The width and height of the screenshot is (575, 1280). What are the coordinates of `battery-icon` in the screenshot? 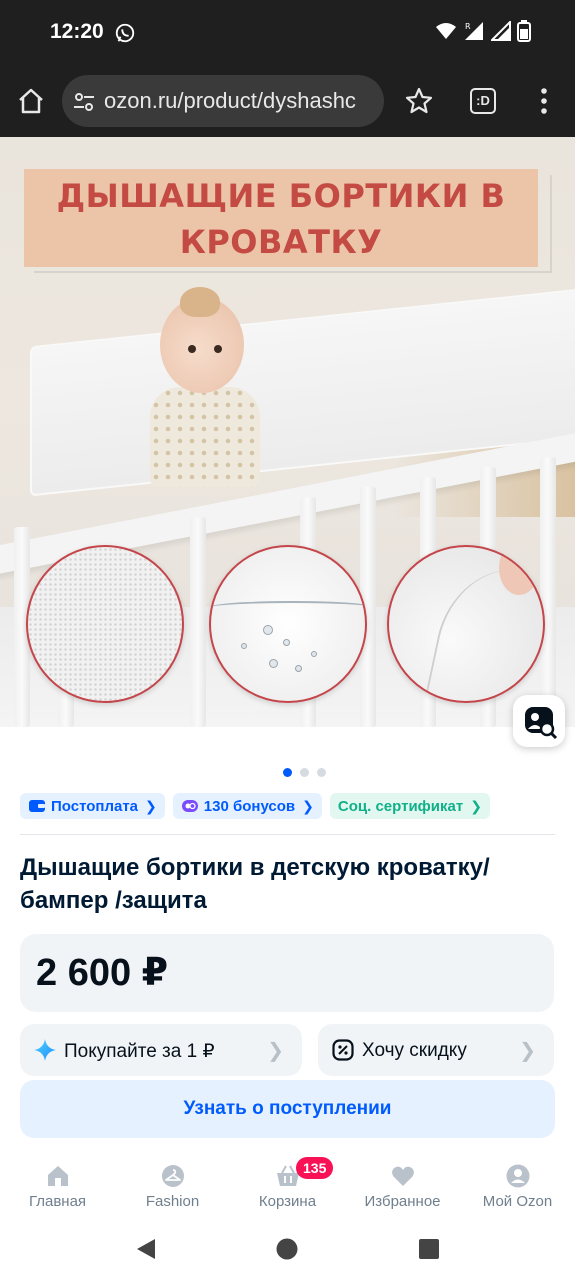 It's located at (524, 31).